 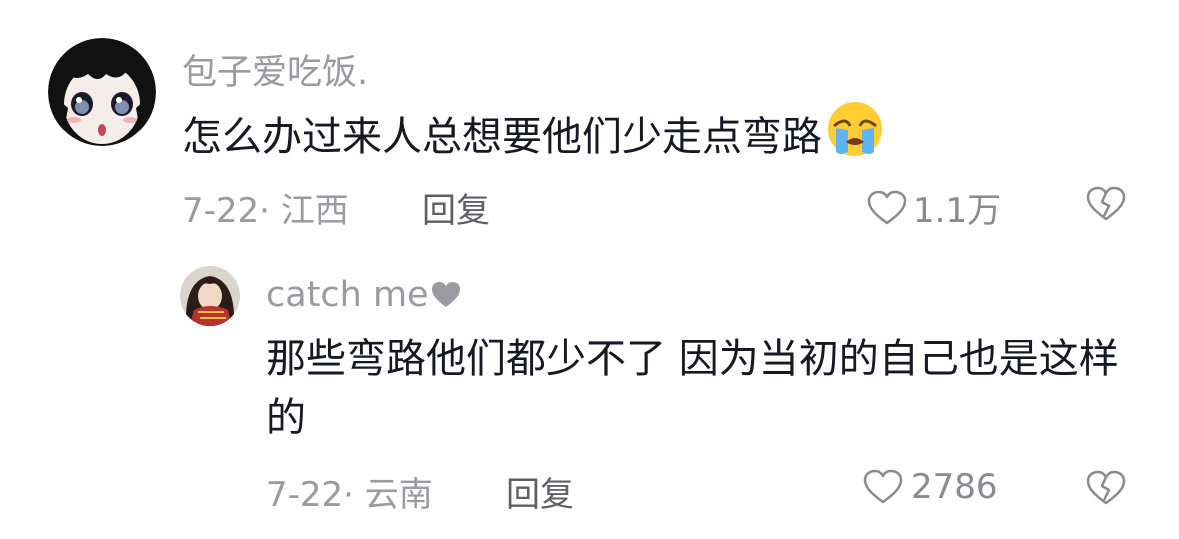 What do you see at coordinates (349, 495) in the screenshot?
I see `comment-meta: 7-22· 云南` at bounding box center [349, 495].